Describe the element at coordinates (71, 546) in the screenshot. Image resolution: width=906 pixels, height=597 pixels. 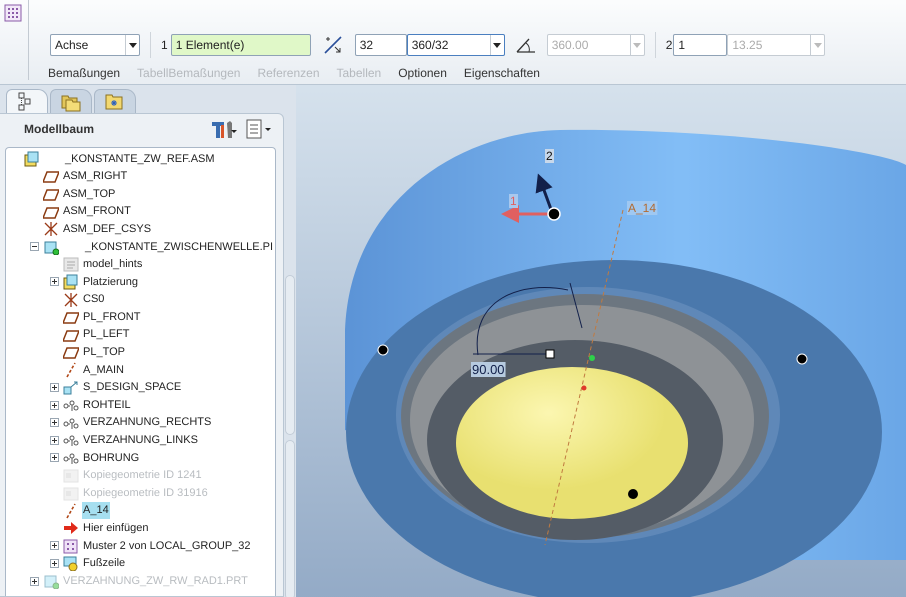
I see `pattern-icon` at that location.